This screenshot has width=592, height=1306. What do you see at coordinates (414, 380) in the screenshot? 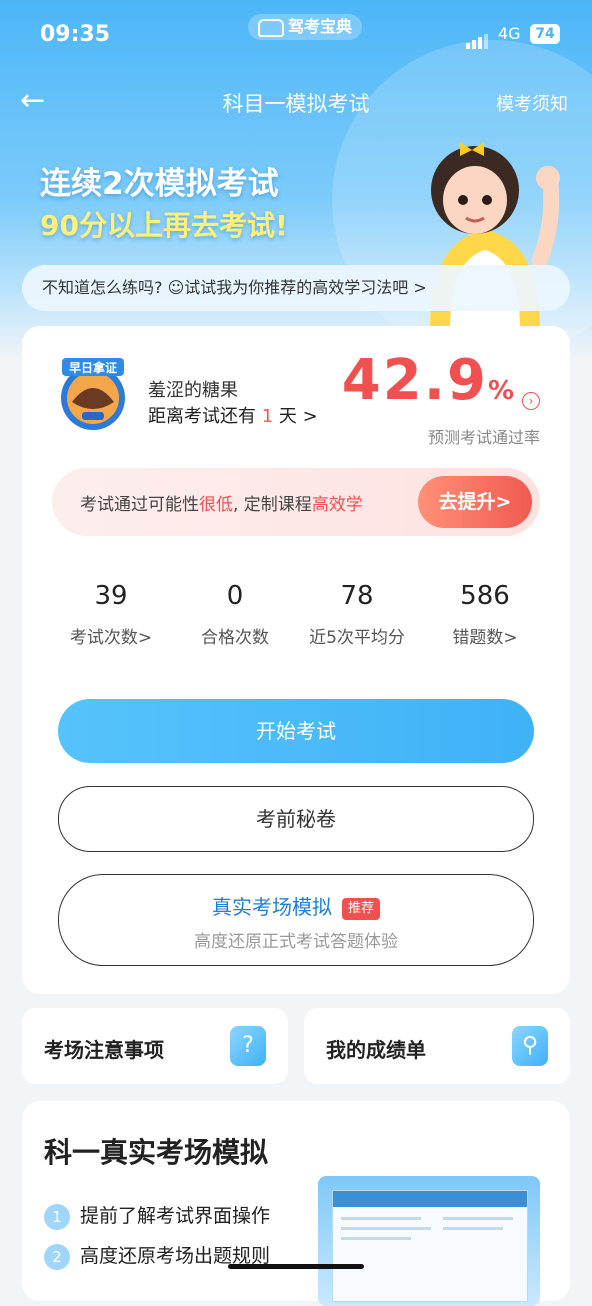
I see `pass-rate-number: 42.9` at bounding box center [414, 380].